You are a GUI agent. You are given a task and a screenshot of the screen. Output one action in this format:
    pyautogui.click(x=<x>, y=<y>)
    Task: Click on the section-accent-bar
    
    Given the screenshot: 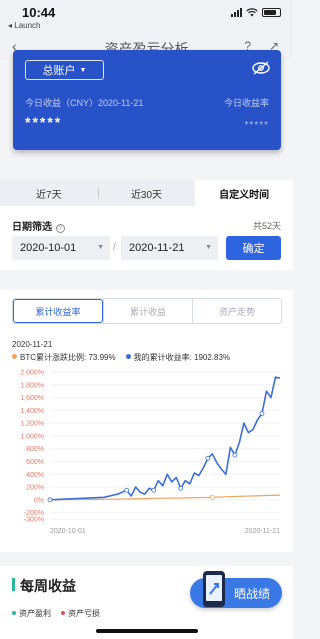 What is the action you would take?
    pyautogui.click(x=13, y=584)
    